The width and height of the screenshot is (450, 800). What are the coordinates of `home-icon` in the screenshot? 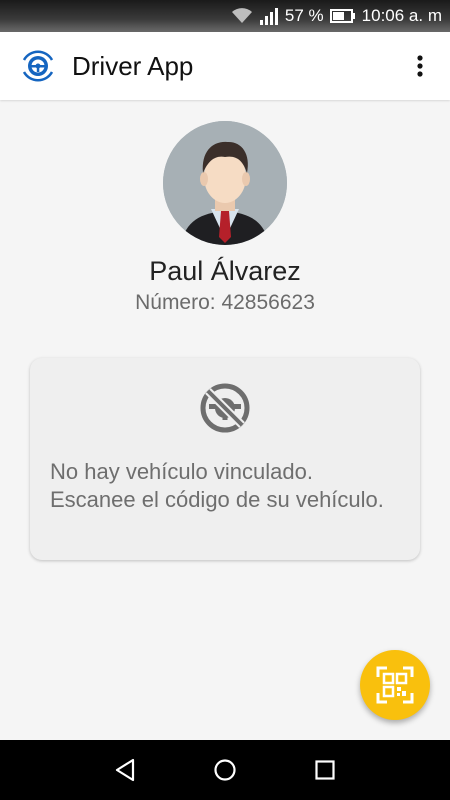 It's located at (225, 770).